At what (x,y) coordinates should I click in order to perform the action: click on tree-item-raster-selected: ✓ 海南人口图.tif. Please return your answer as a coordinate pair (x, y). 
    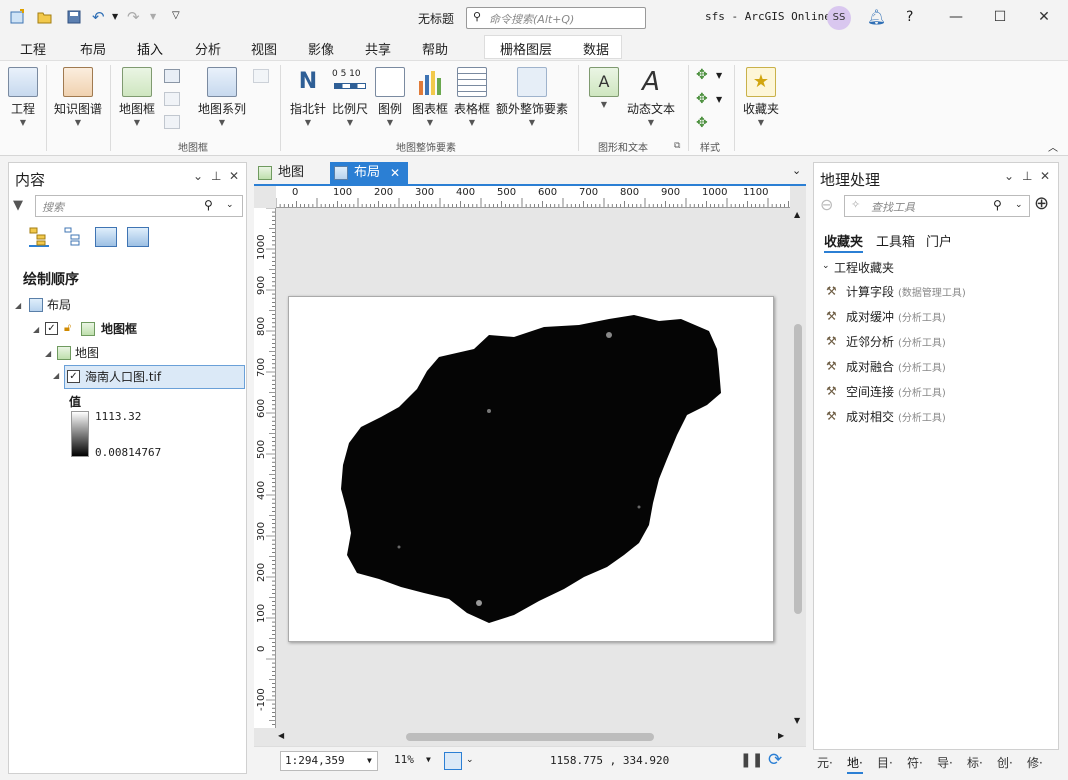
    Looking at the image, I should click on (154, 377).